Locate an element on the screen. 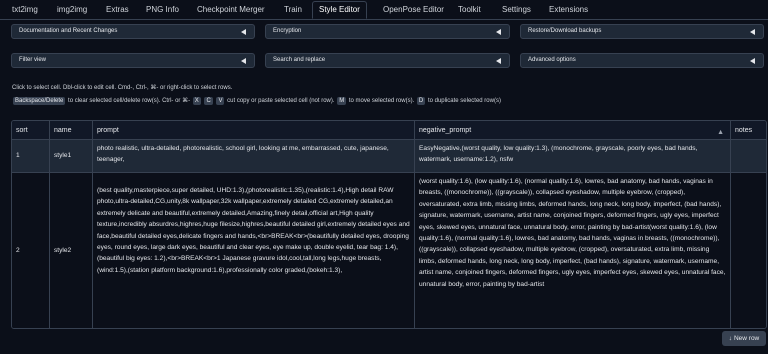 The height and width of the screenshot is (354, 768). accordion-advanced-options-label: Advanced options is located at coordinates (552, 60).